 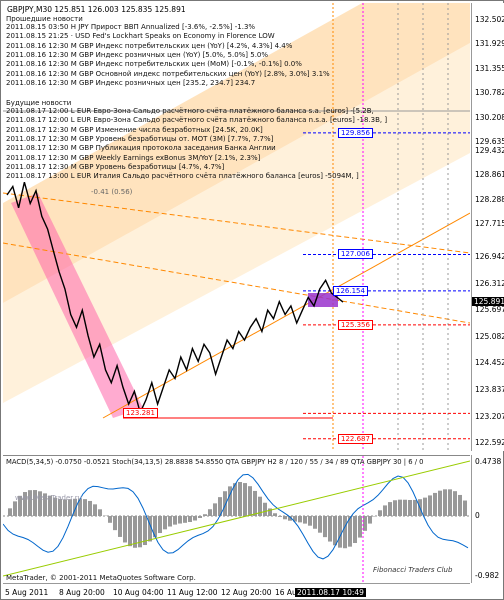 What do you see at coordinates (489, 68) in the screenshot?
I see `price-scale-label: 131.355` at bounding box center [489, 68].